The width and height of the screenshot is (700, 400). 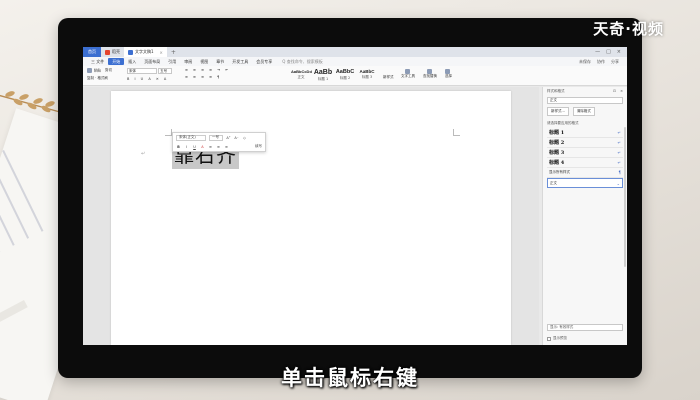 I want to click on menu-item: 页面布局, so click(x=152, y=61).